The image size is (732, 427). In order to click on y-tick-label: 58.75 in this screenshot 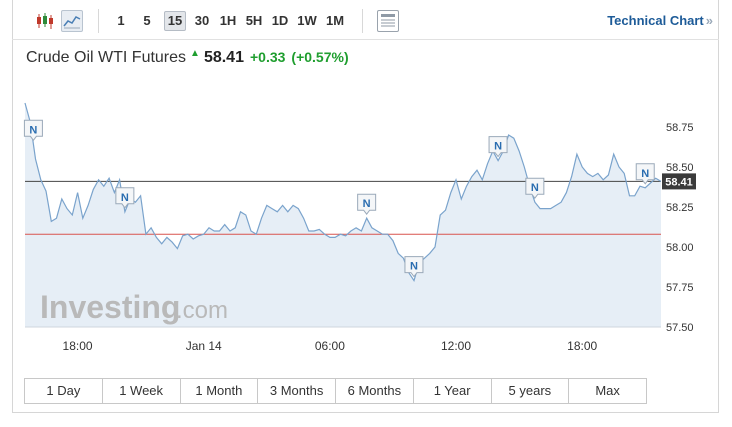, I will do `click(680, 128)`.